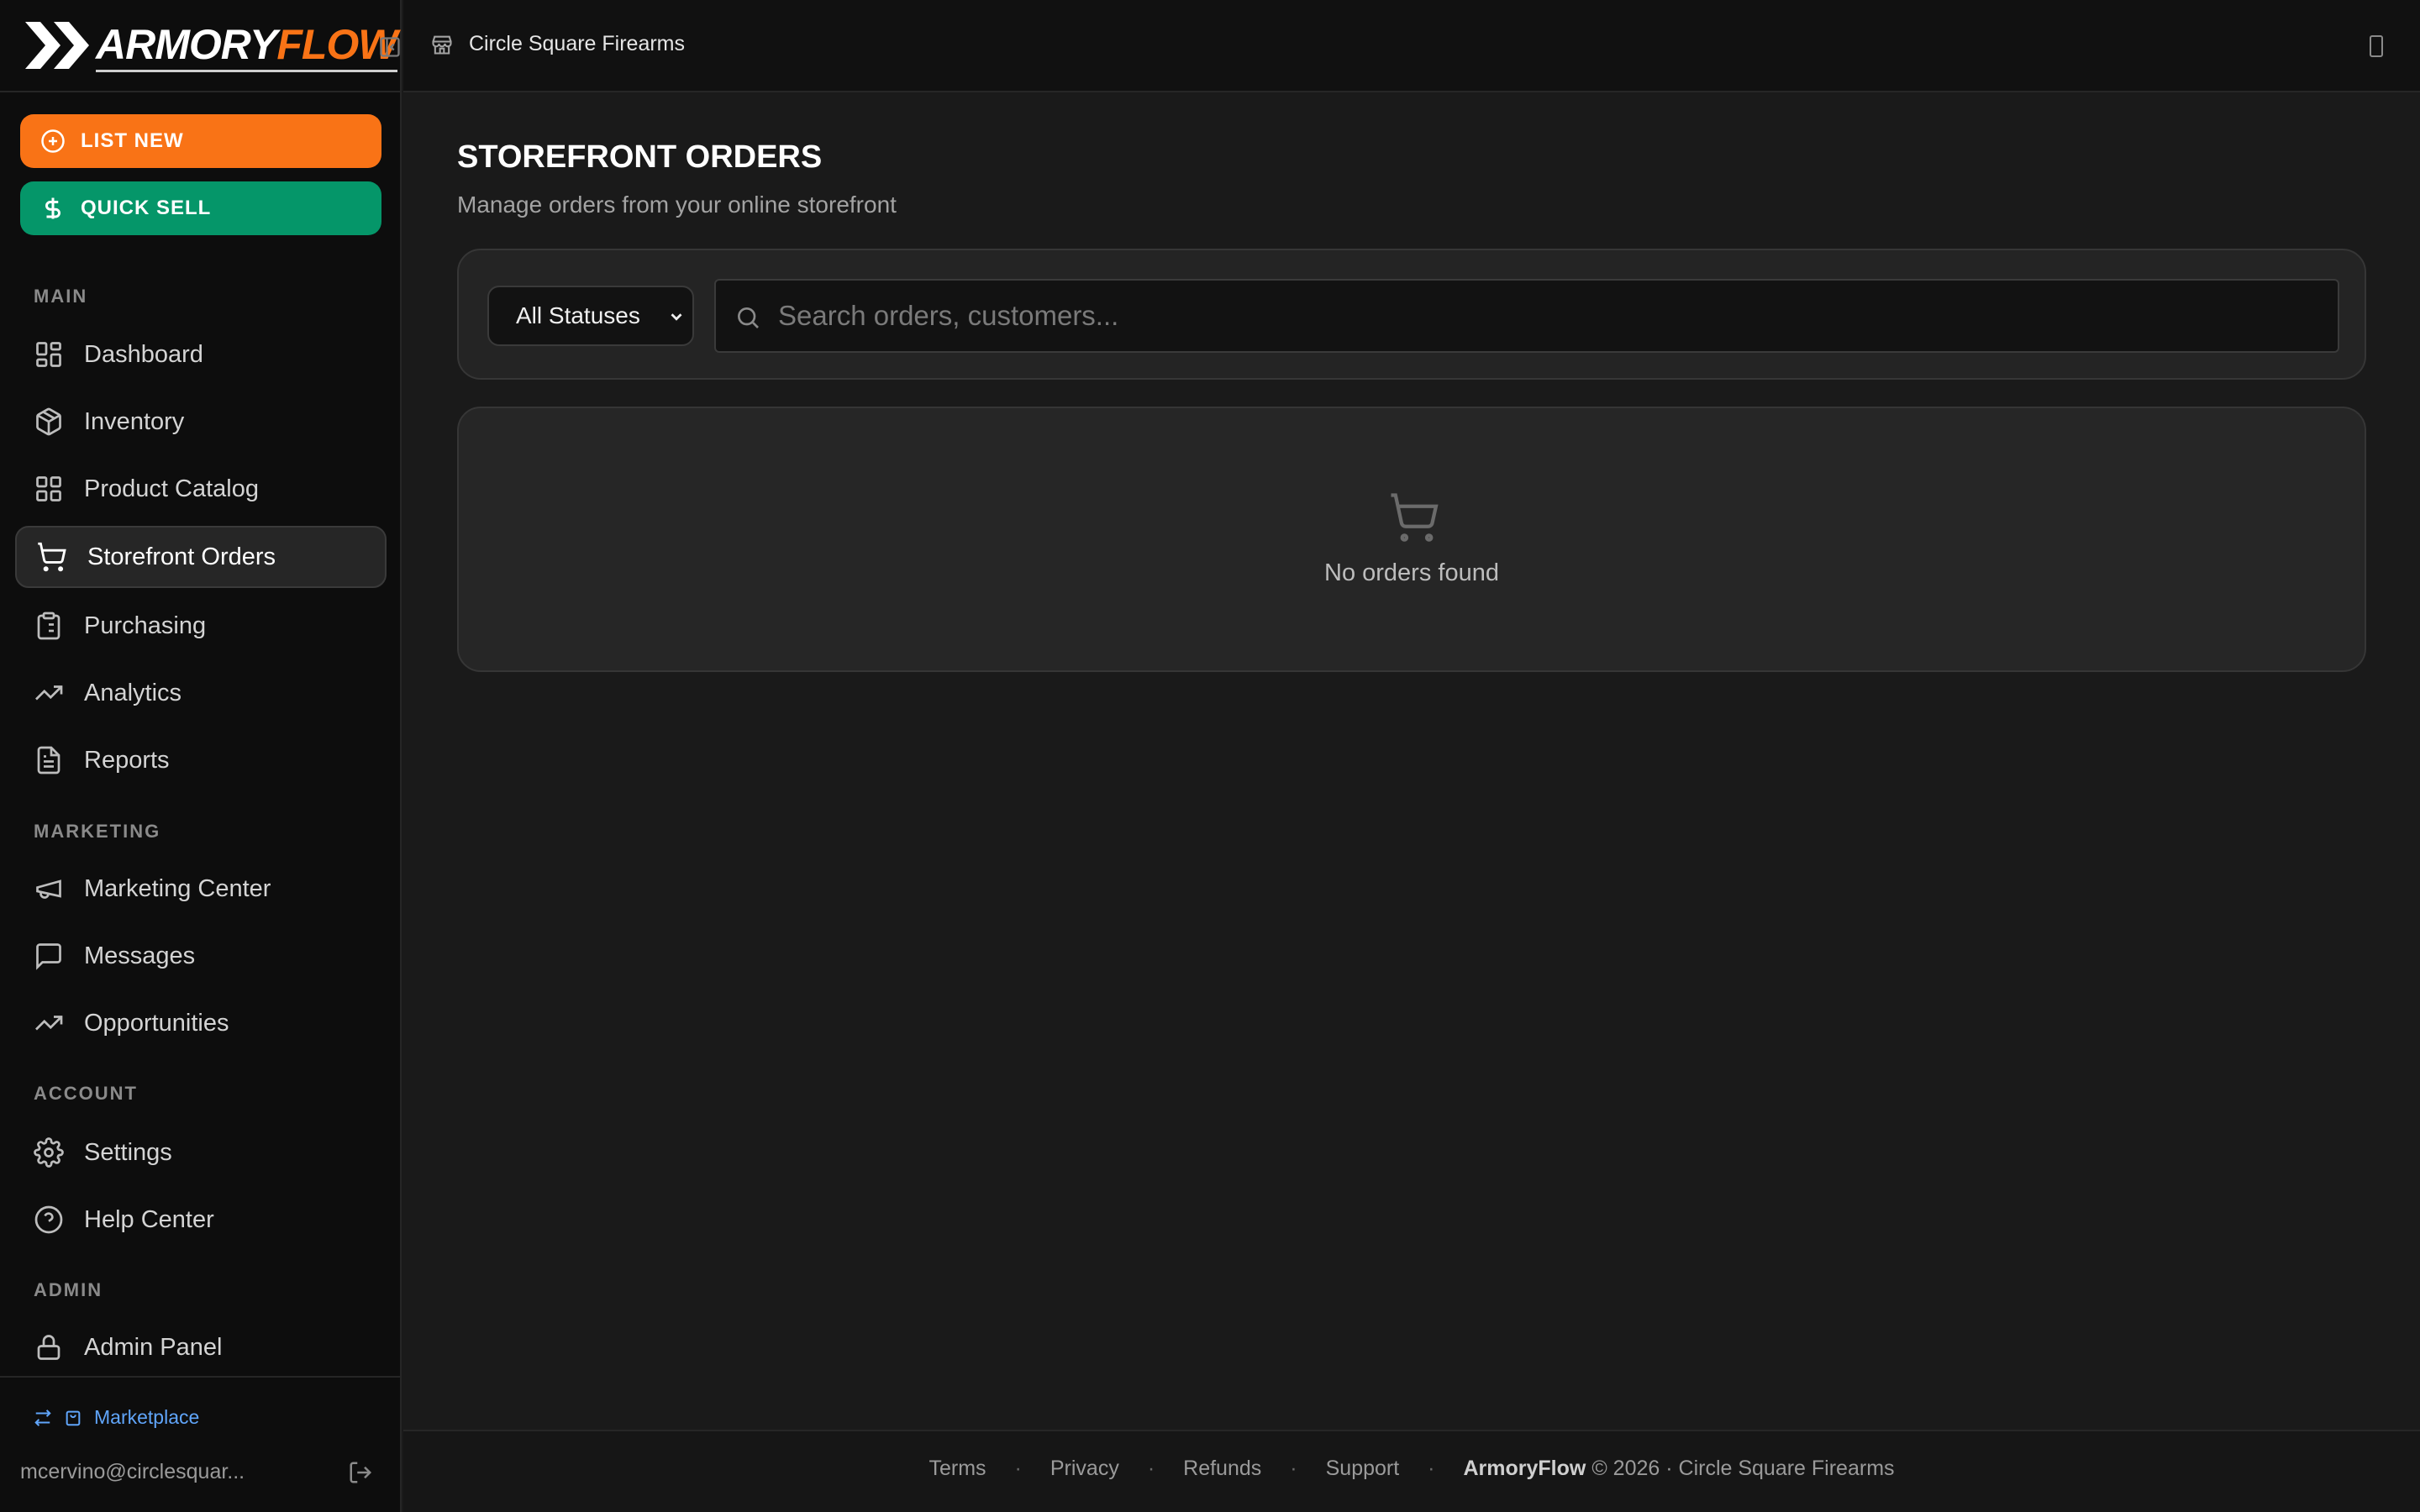 The height and width of the screenshot is (1512, 2420). What do you see at coordinates (177, 888) in the screenshot?
I see `sidebar-item-label: Marketing Center` at bounding box center [177, 888].